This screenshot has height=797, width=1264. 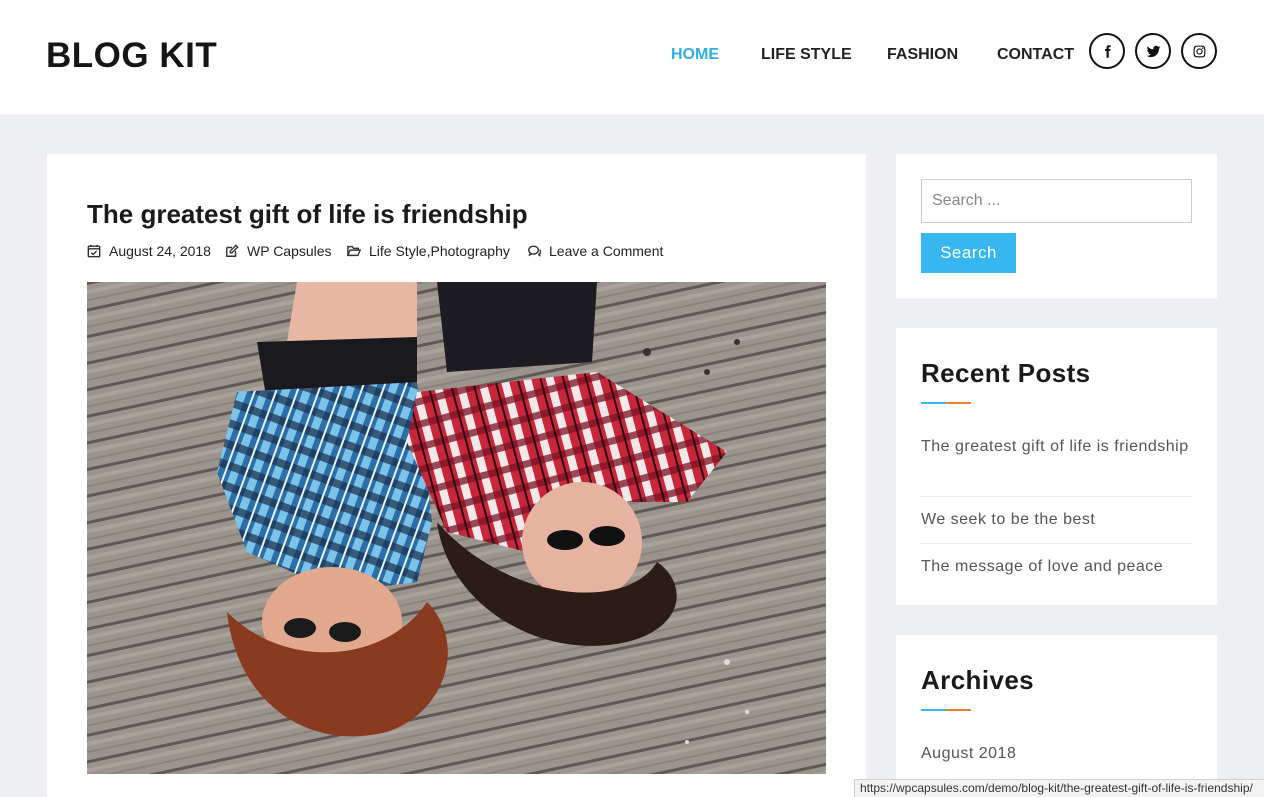 I want to click on post-title: The greatest gift of life is friendship, so click(x=307, y=214).